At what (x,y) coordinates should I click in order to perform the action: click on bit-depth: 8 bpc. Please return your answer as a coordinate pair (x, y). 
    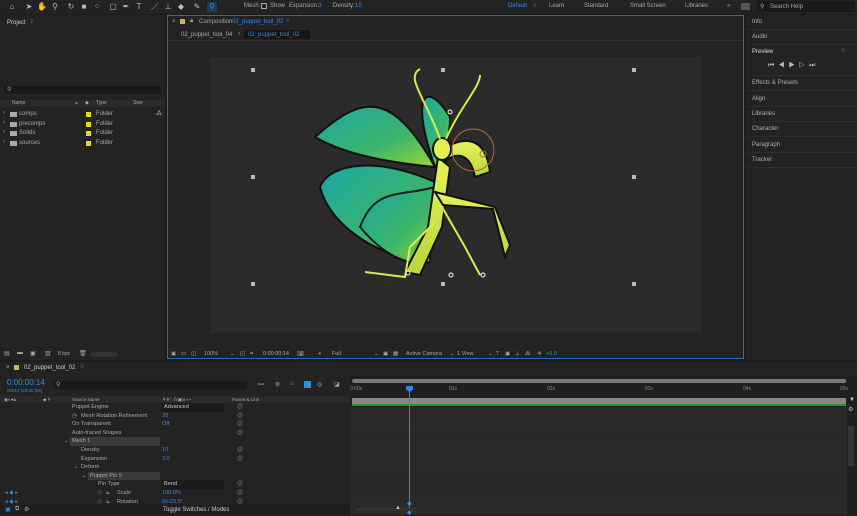
    Looking at the image, I should click on (64, 354).